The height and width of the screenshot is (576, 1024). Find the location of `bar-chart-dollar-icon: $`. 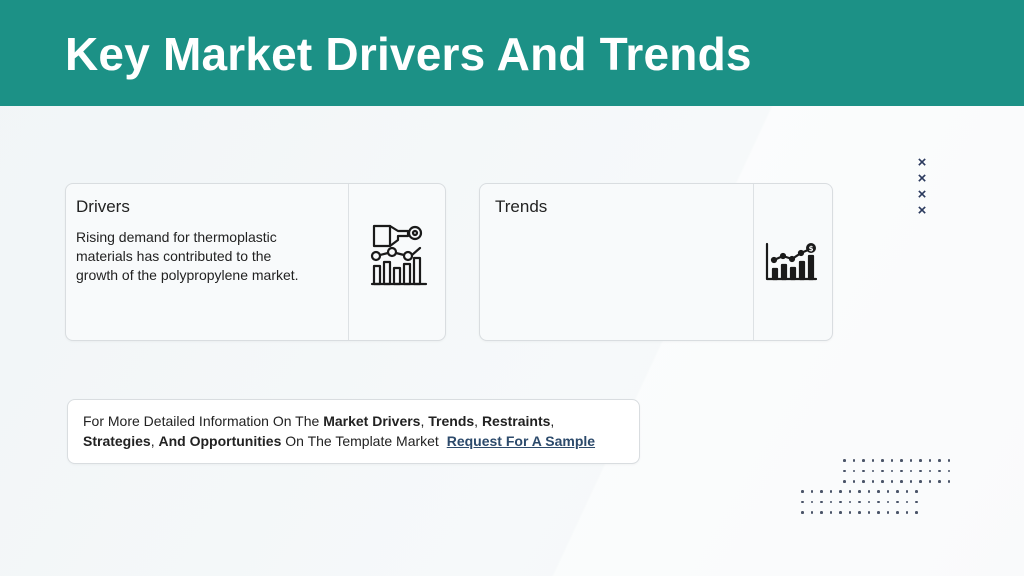

bar-chart-dollar-icon: $ is located at coordinates (791, 264).